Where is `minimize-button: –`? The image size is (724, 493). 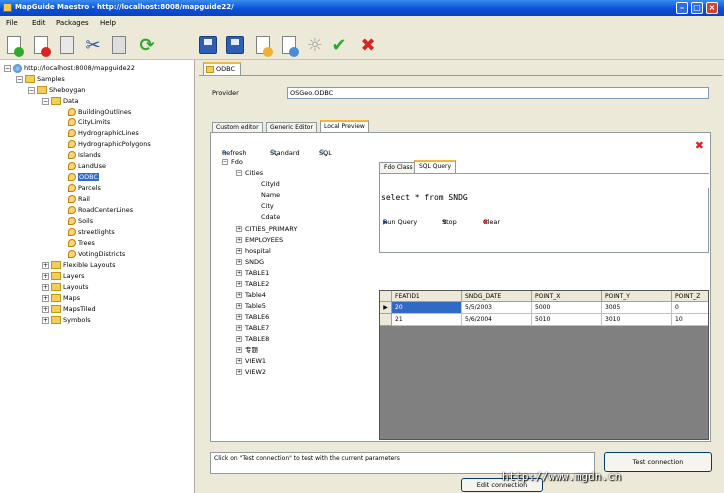 minimize-button: – is located at coordinates (682, 8).